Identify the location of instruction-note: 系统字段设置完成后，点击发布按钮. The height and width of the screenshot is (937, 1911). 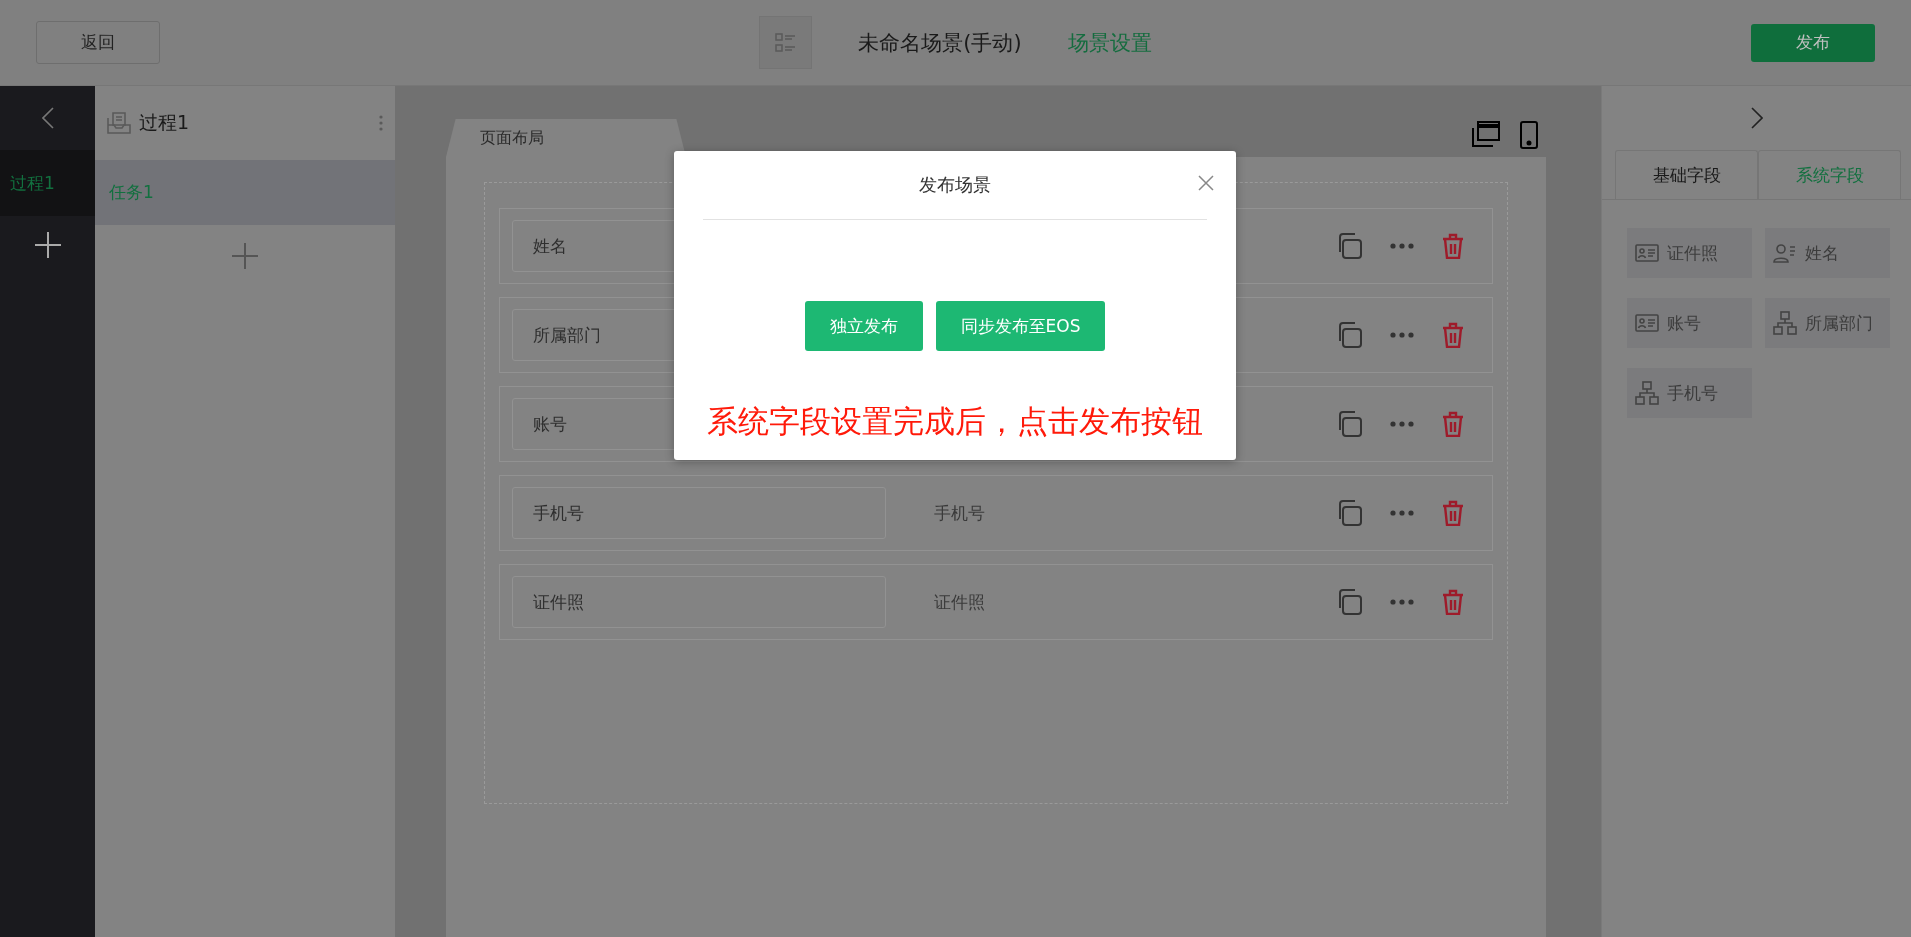
(955, 421).